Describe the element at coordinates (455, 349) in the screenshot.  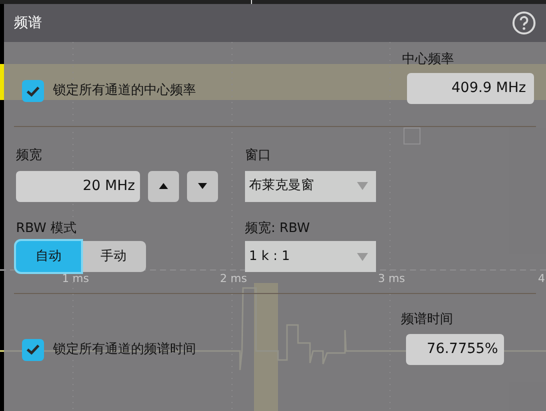
I see `spectrum-time-field: 76.7755%` at that location.